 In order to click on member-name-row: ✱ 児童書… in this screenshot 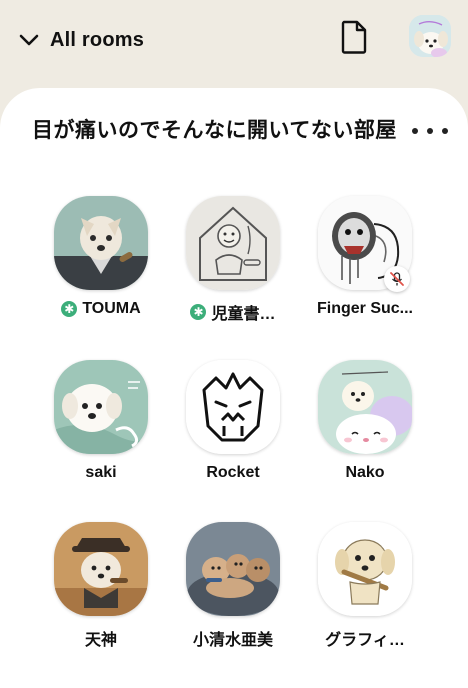, I will do `click(233, 312)`.